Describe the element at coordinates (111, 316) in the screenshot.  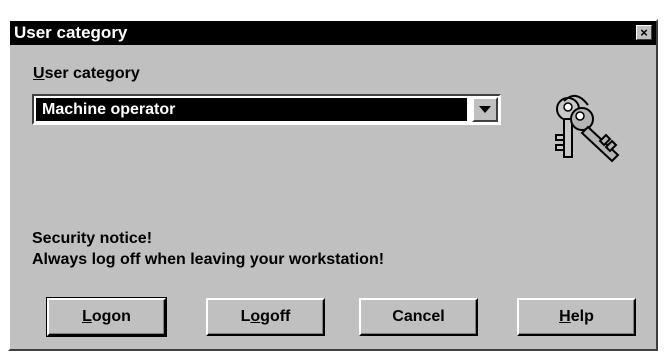
I see `logon-label: ogon` at that location.